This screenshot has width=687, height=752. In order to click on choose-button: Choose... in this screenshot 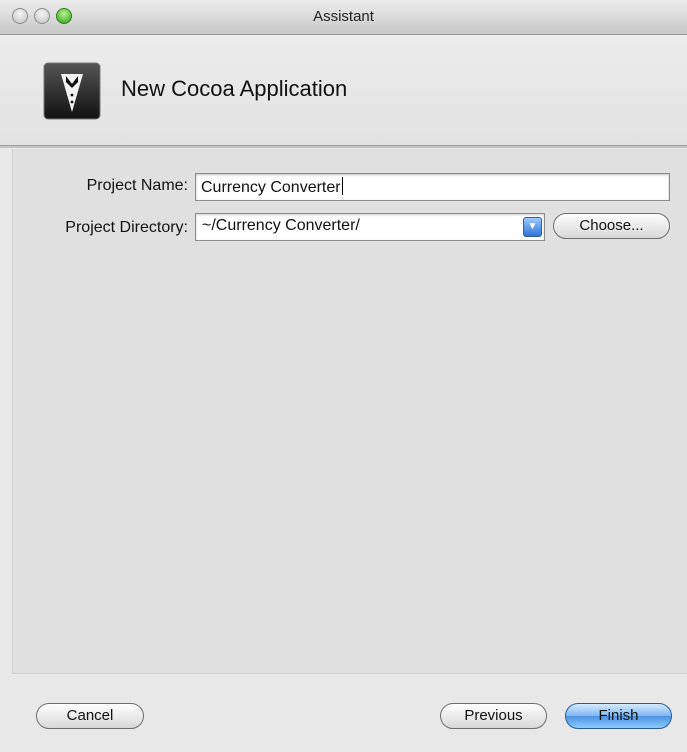, I will do `click(611, 226)`.